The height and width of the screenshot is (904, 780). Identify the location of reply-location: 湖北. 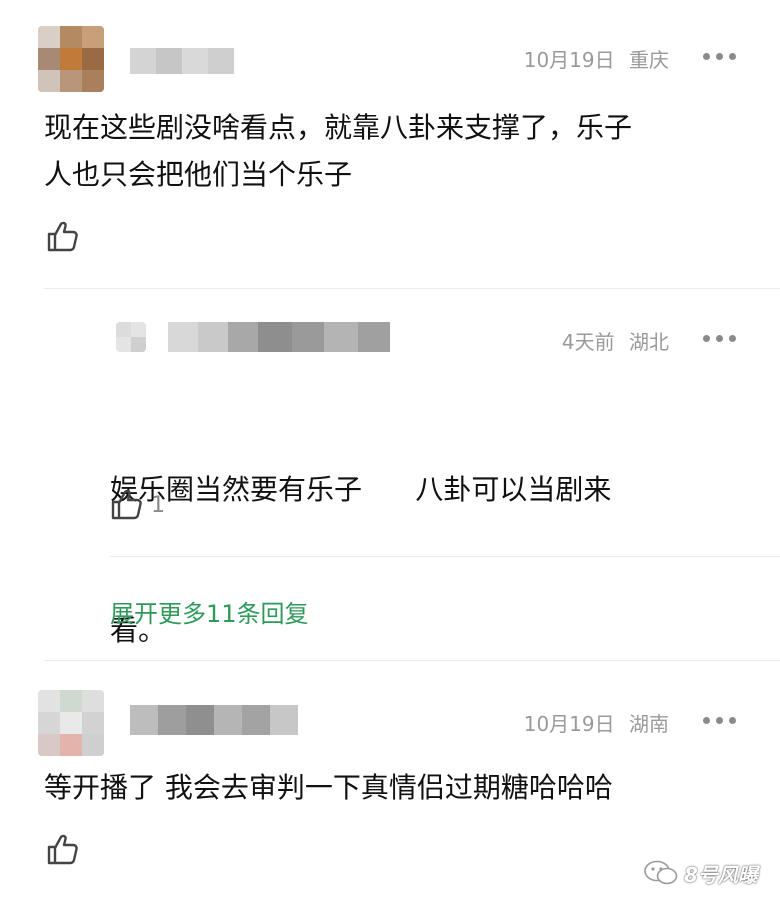
(649, 342).